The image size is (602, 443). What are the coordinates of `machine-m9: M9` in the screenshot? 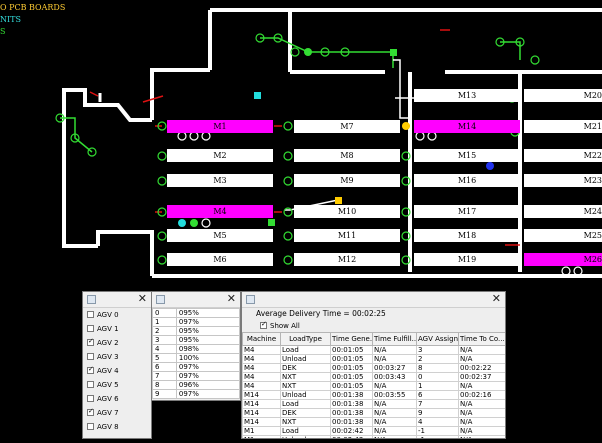 It's located at (347, 180).